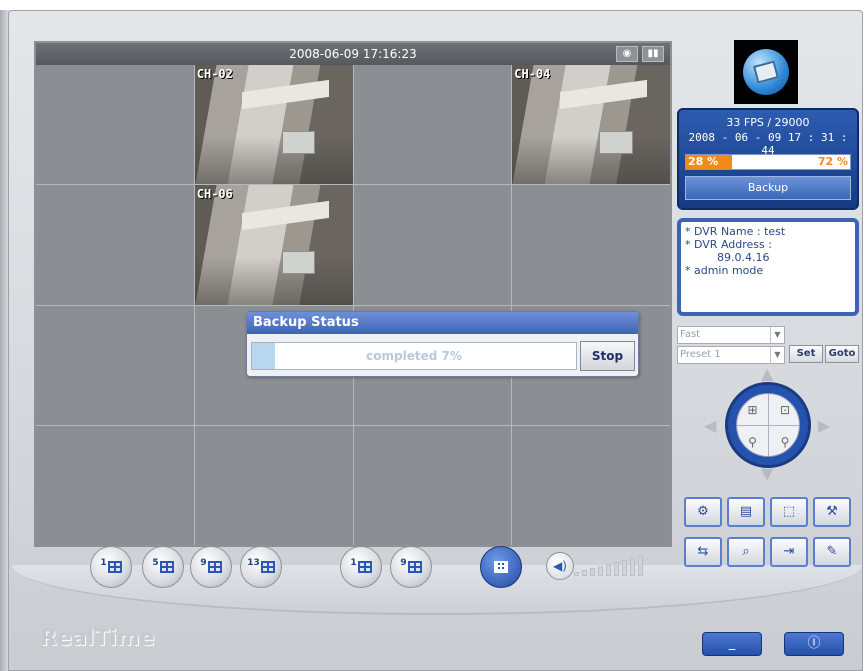  Describe the element at coordinates (789, 552) in the screenshot. I see `export-icon: ⇥` at that location.